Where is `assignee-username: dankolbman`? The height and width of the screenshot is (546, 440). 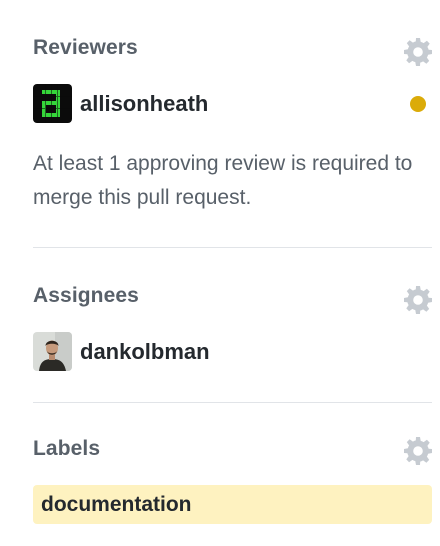 assignee-username: dankolbman is located at coordinates (145, 352).